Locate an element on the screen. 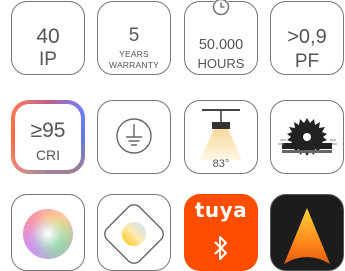  cri-tile: ≥95 CRI is located at coordinates (48, 137).